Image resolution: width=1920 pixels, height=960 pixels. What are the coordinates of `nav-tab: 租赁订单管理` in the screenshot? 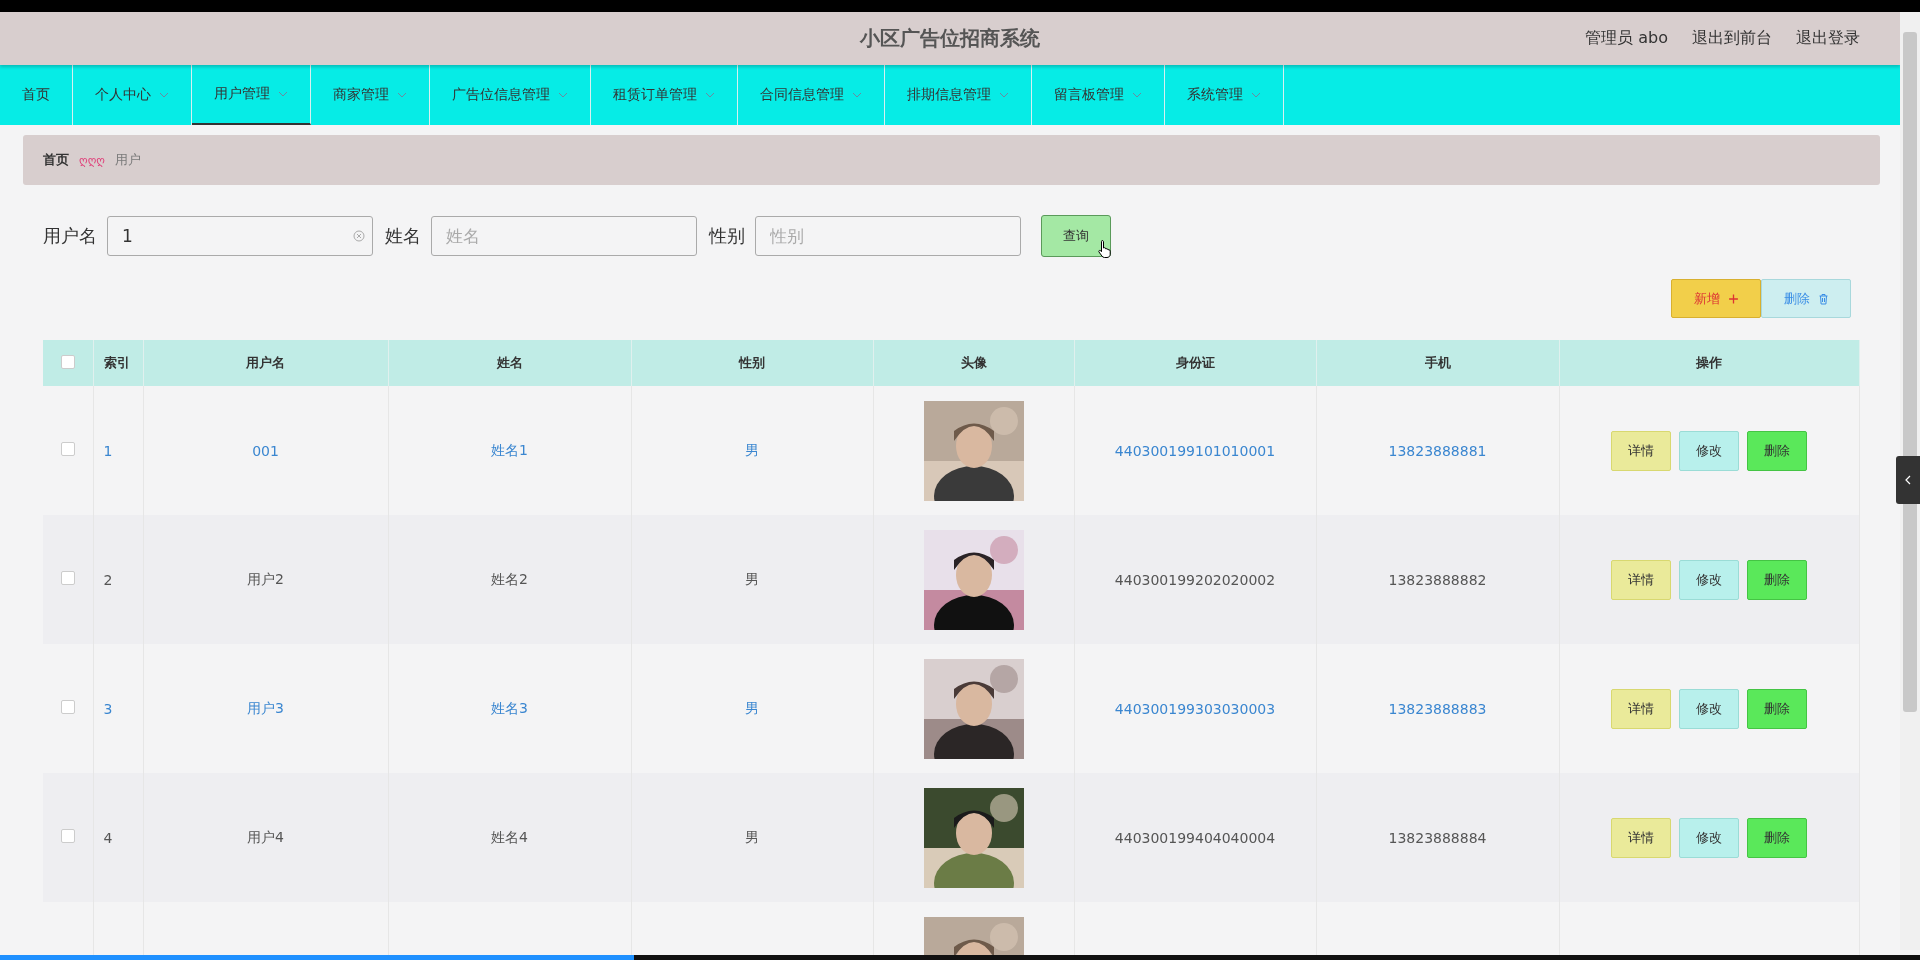 It's located at (664, 95).